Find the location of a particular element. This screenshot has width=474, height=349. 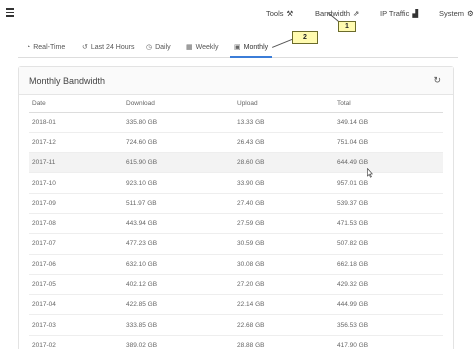

table-row: 2017-08 443.94 GB 27.59 GB 471.53 GB is located at coordinates (236, 224).